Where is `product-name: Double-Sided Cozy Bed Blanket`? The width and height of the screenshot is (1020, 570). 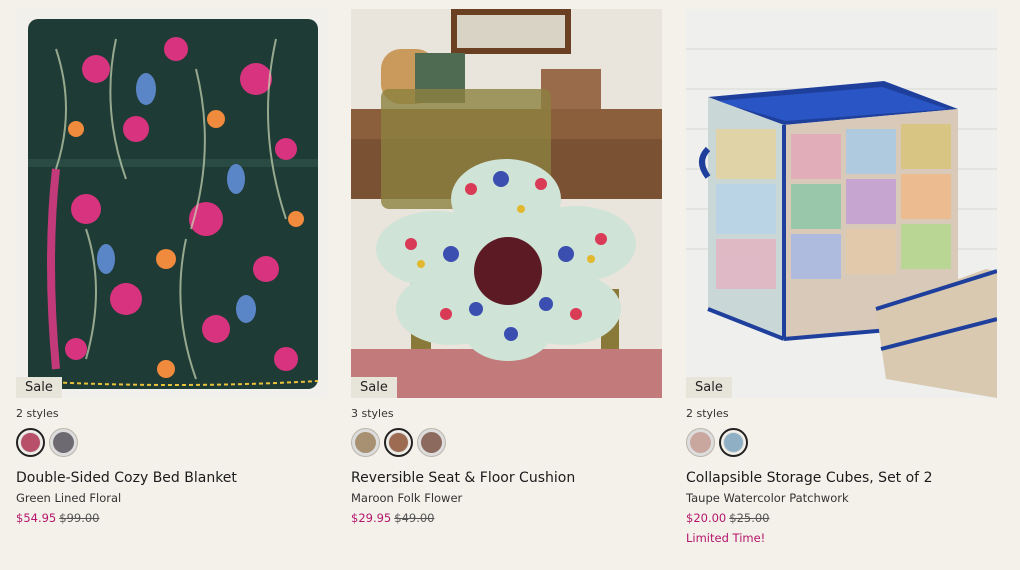
product-name: Double-Sided Cozy Bed Blanket is located at coordinates (171, 478).